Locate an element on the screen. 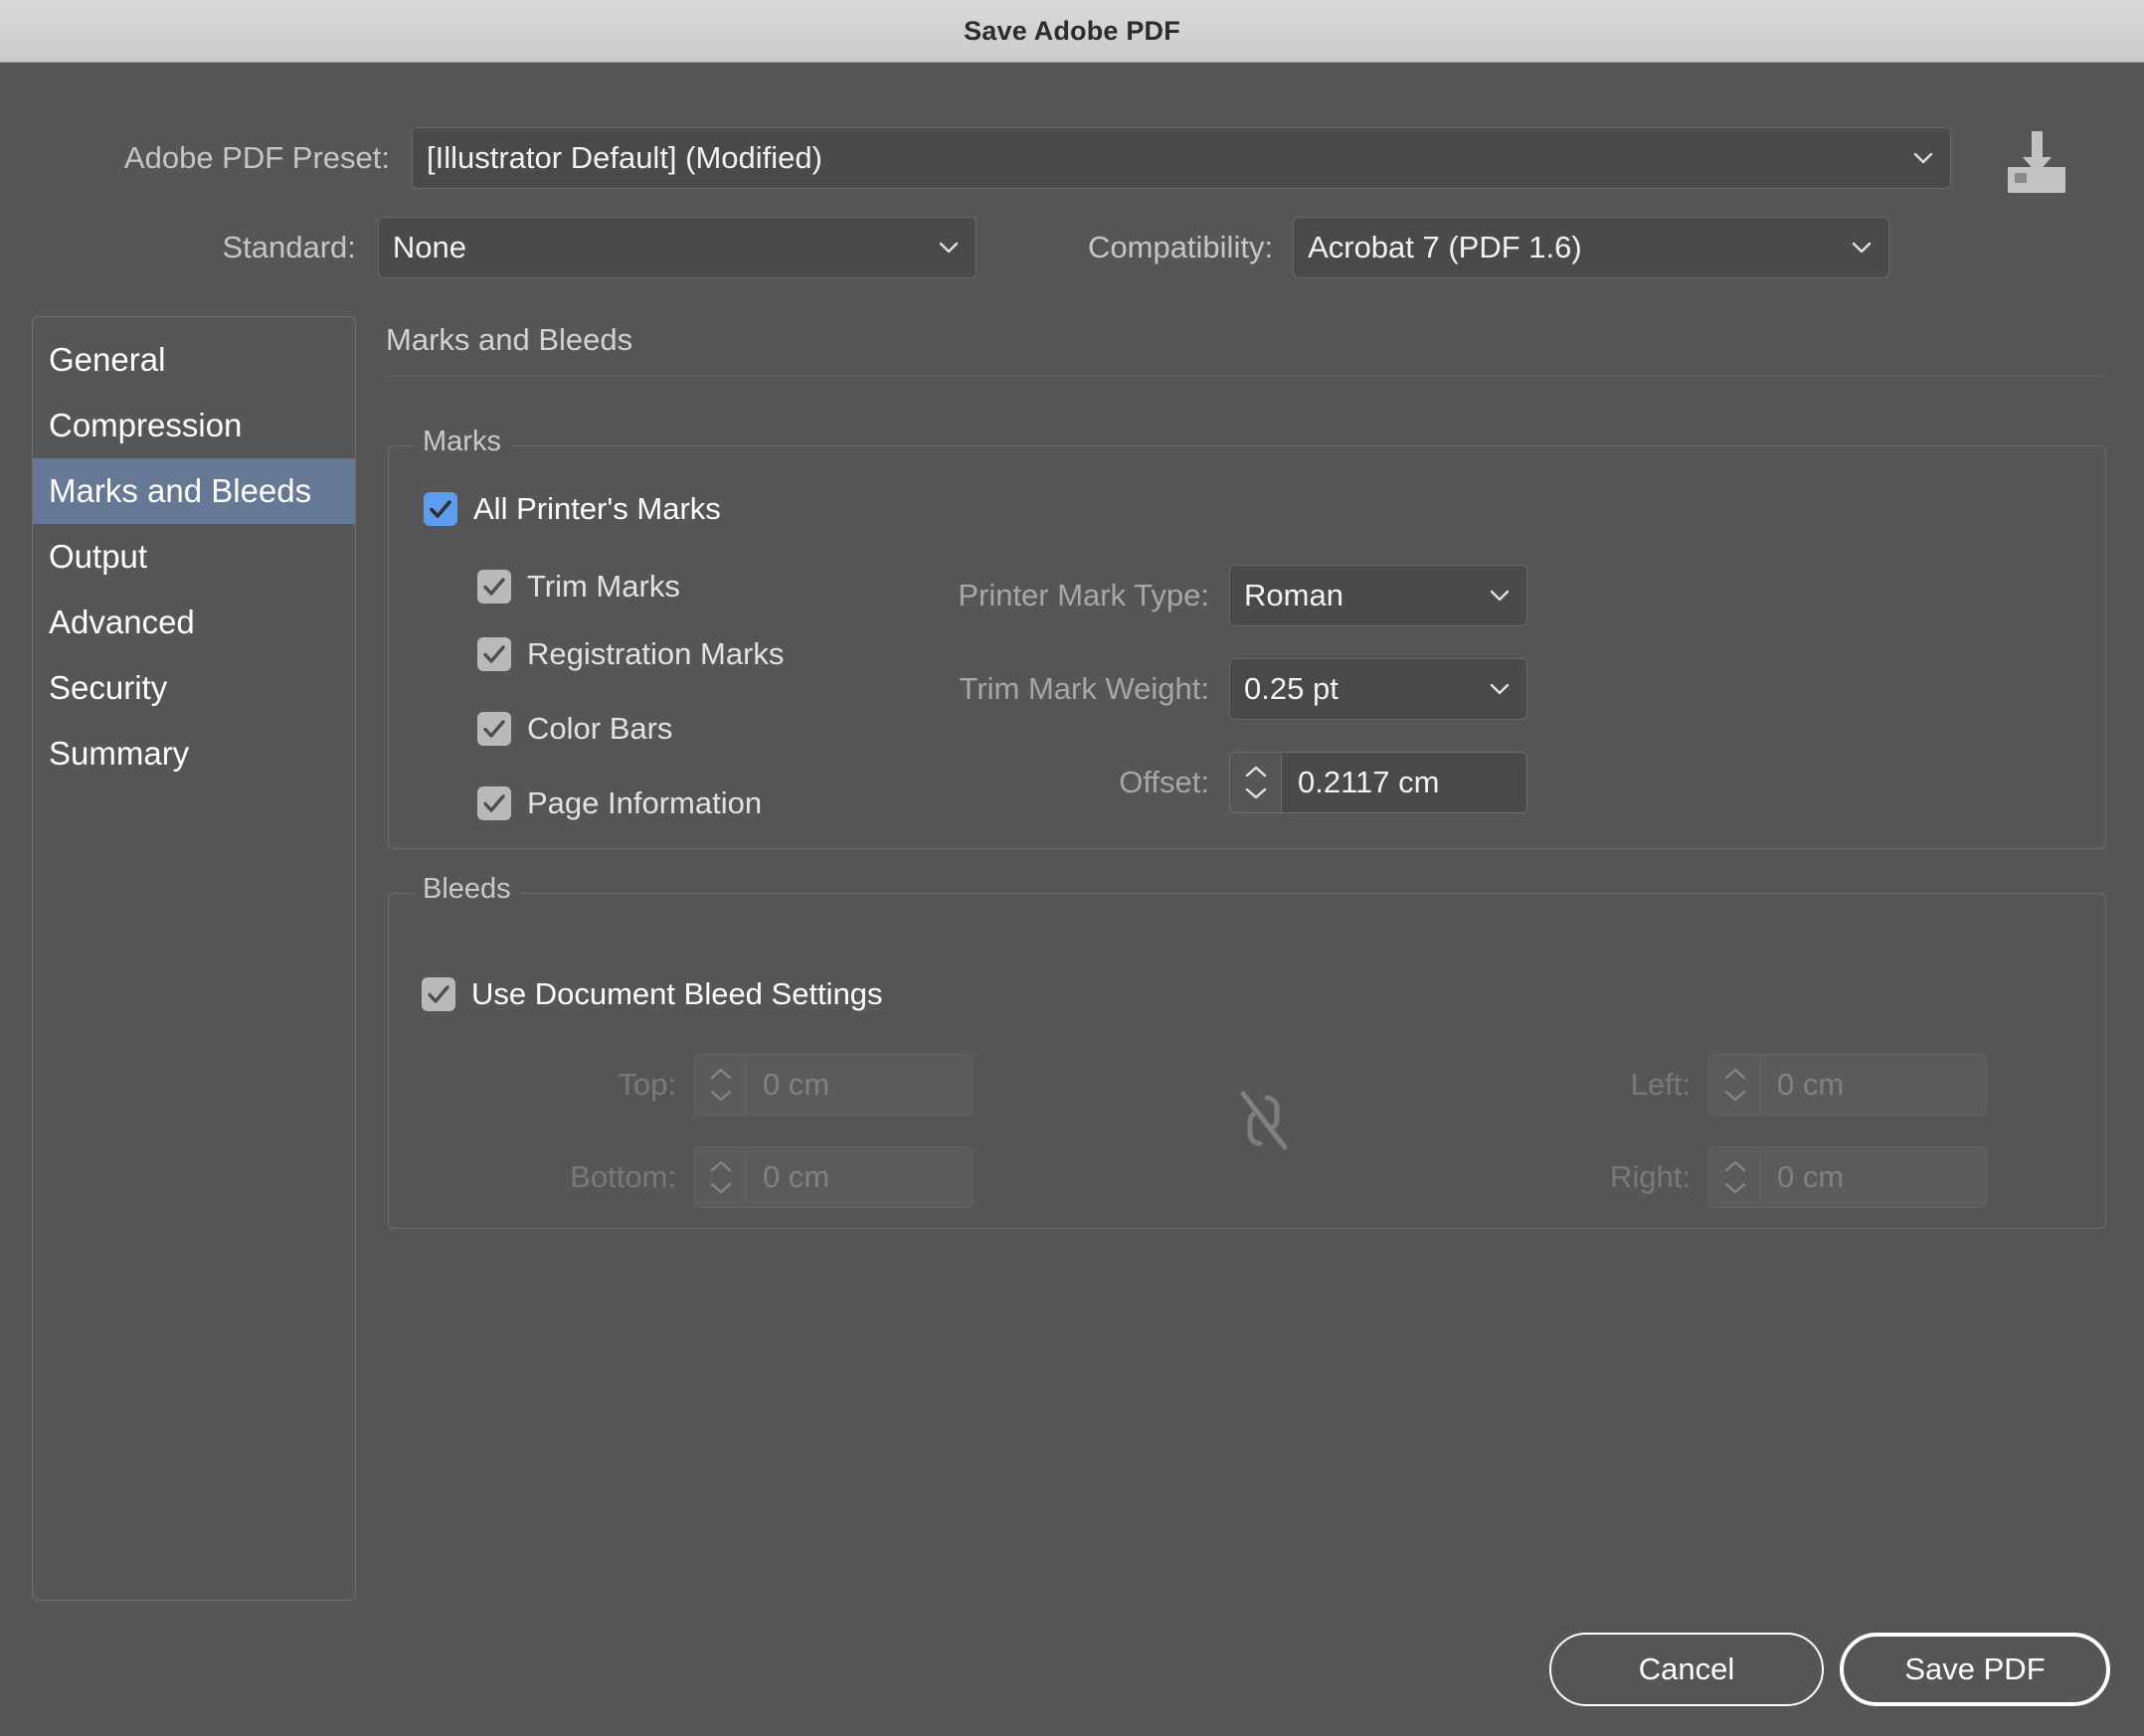  bleed-top-stepper: 0 cm is located at coordinates (834, 1085).